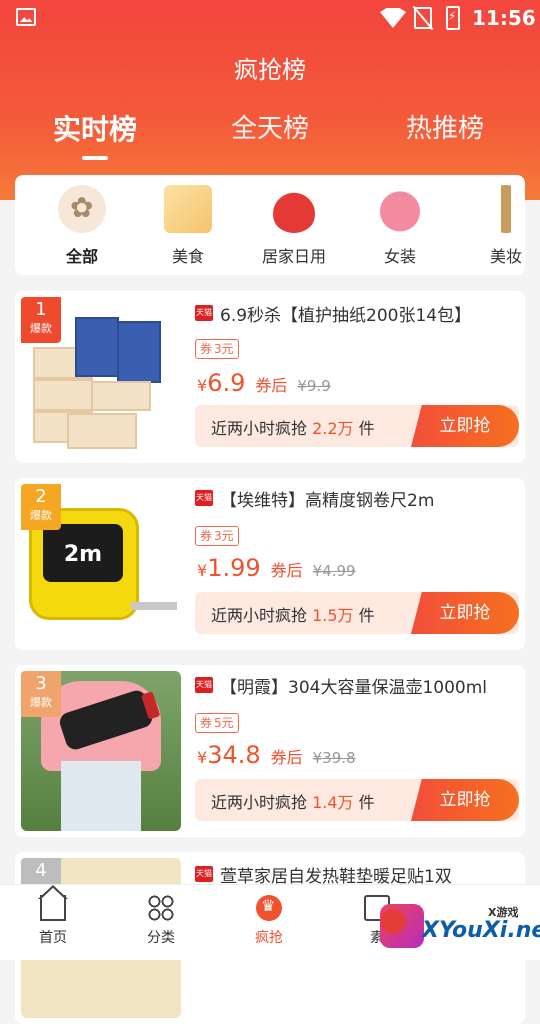 Image resolution: width=540 pixels, height=1024 pixels. What do you see at coordinates (353, 685) in the screenshot?
I see `product-title: 【明霞】304大容量保温壶1000ml` at bounding box center [353, 685].